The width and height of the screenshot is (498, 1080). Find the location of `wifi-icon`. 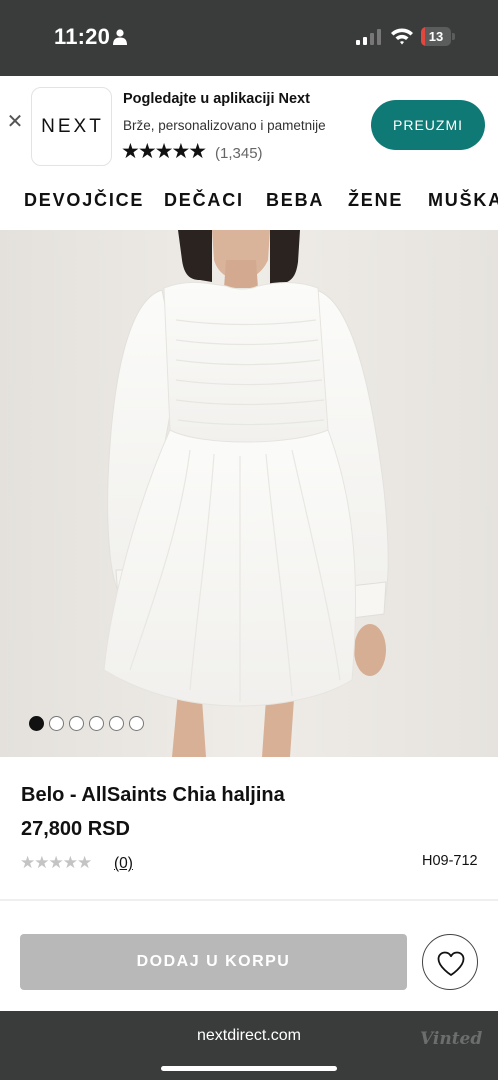

wifi-icon is located at coordinates (402, 36).